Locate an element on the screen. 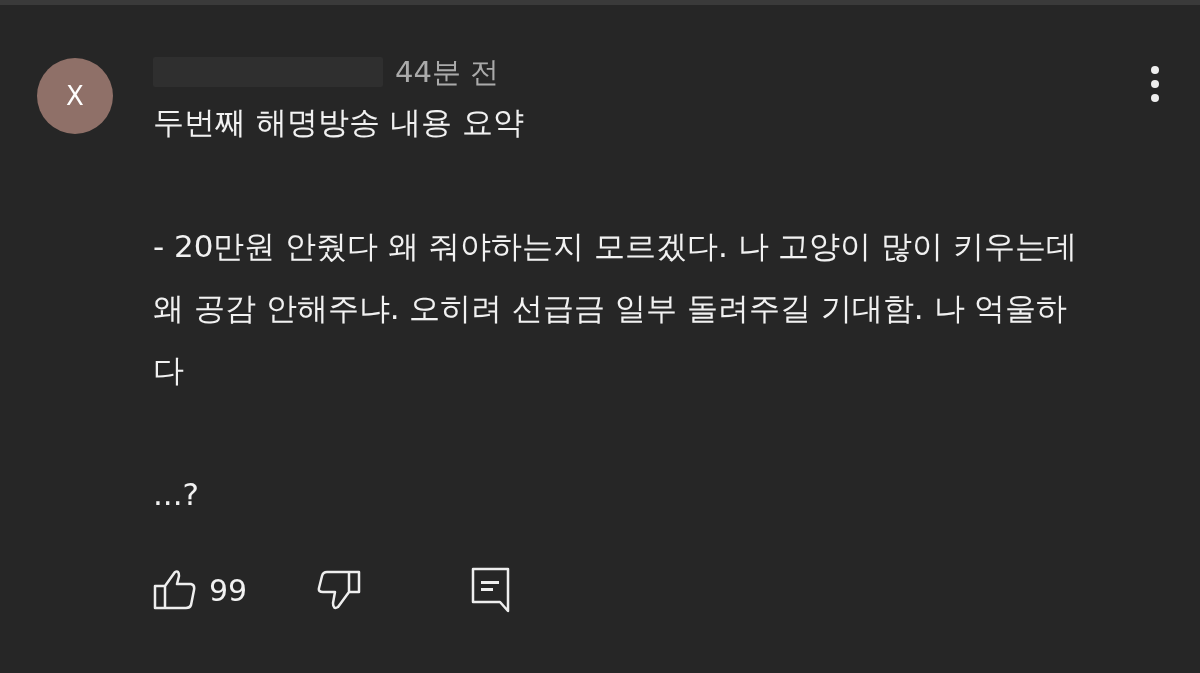 The width and height of the screenshot is (1200, 673). dislike-icon is located at coordinates (339, 590).